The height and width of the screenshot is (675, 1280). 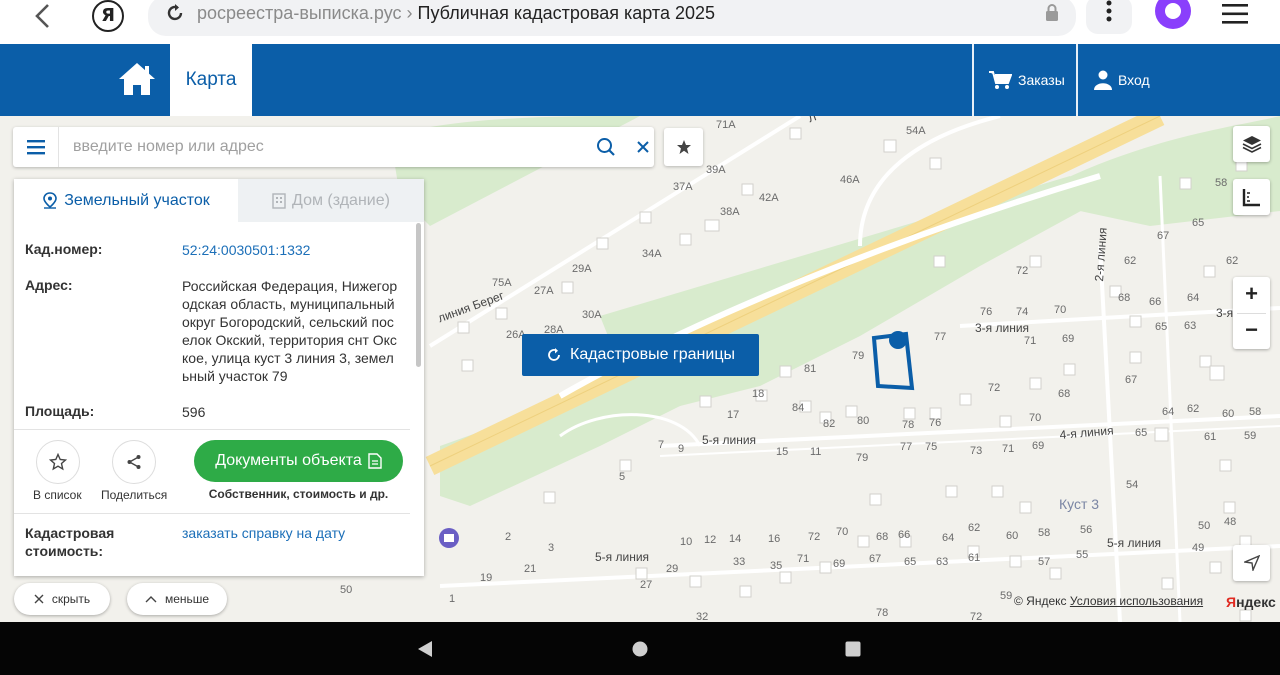 I want to click on docs-button-label: Документы объекта, so click(x=288, y=460).